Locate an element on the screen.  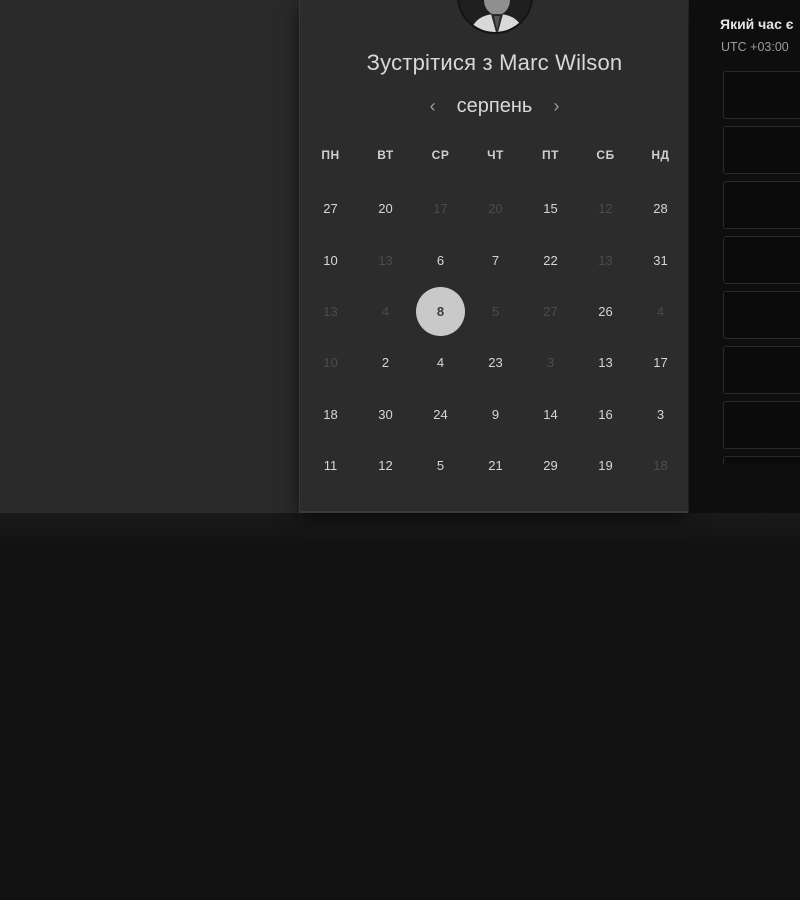
calendar-day: 9 is located at coordinates (495, 414).